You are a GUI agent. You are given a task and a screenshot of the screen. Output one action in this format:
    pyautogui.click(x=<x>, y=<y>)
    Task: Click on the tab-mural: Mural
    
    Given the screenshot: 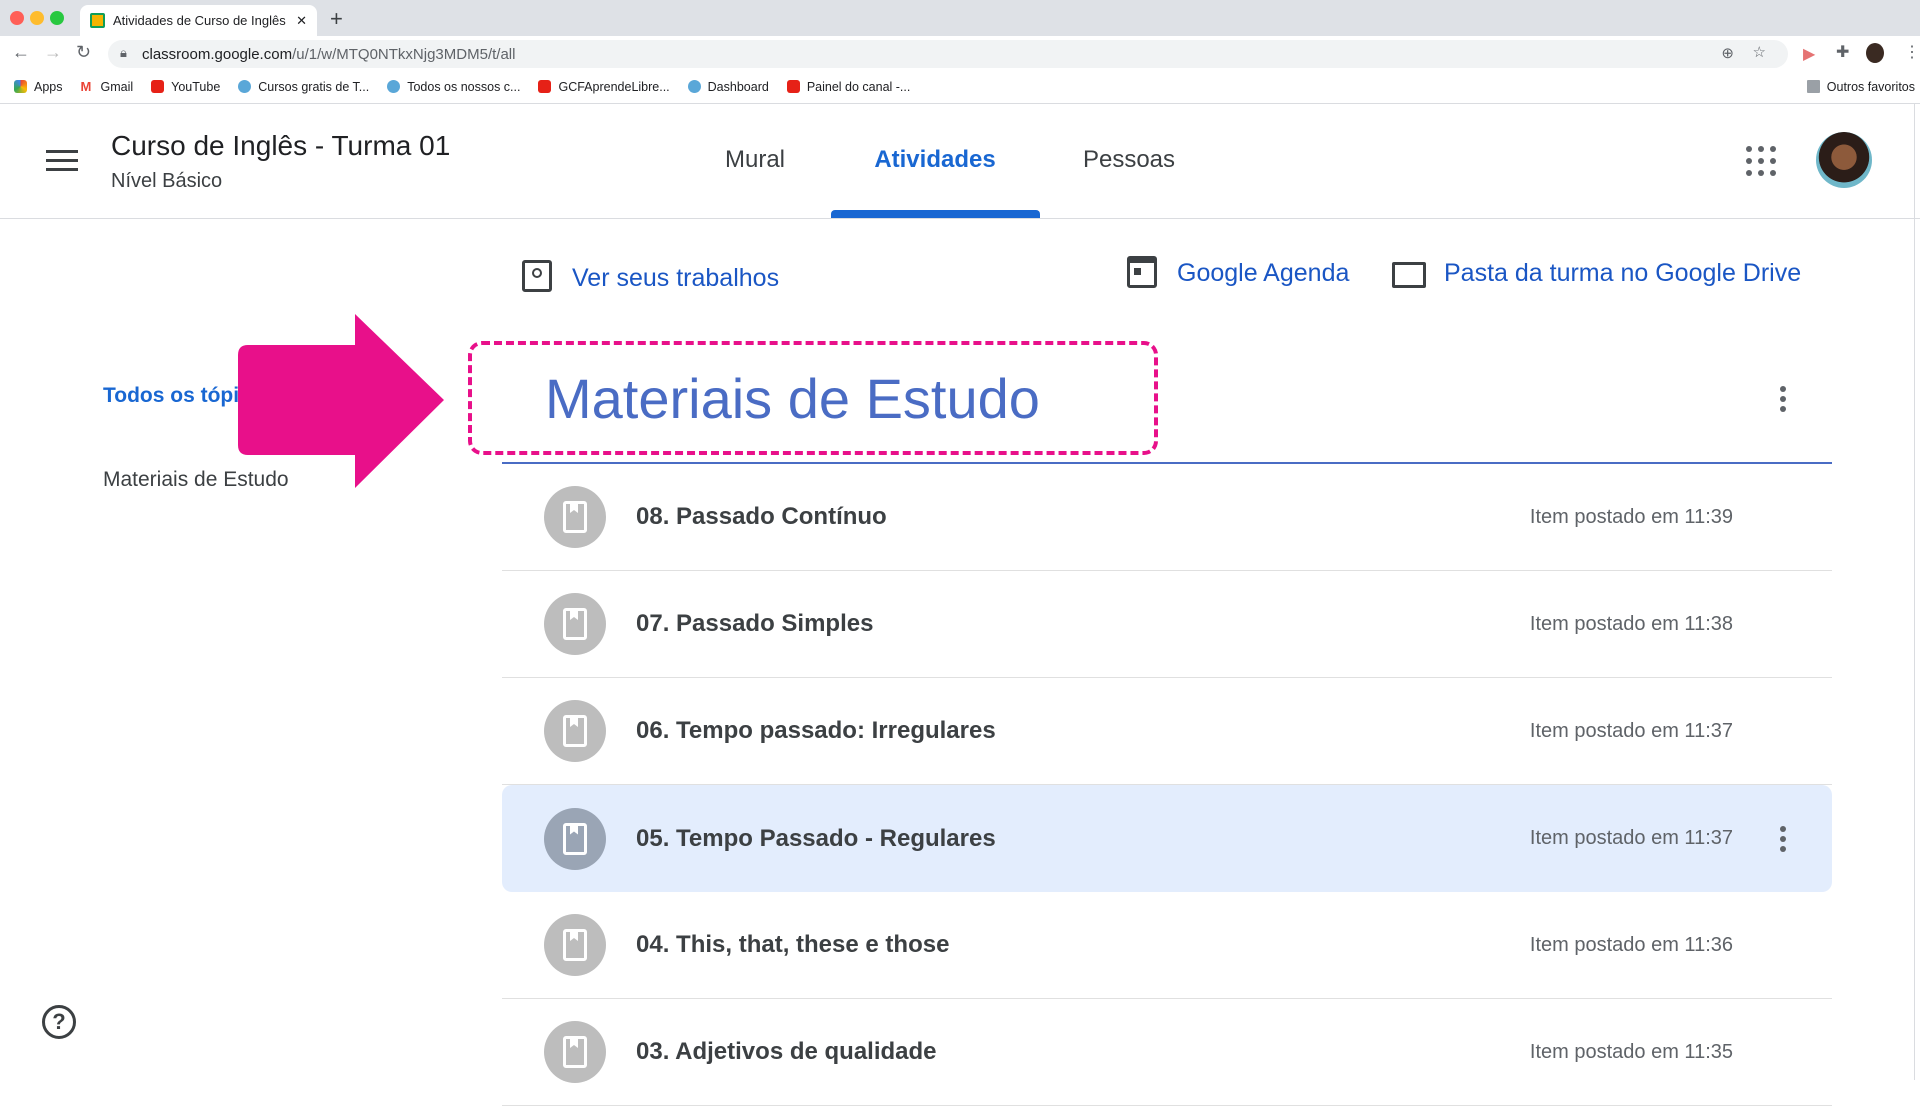 What is the action you would take?
    pyautogui.click(x=755, y=160)
    